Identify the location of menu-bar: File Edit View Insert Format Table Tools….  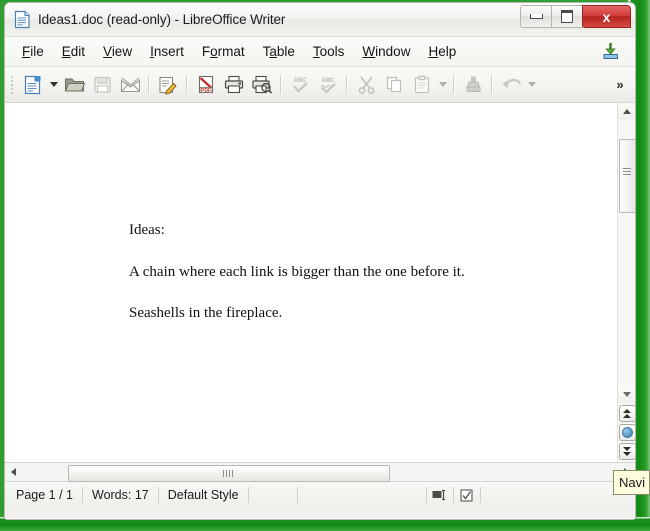
(320, 52).